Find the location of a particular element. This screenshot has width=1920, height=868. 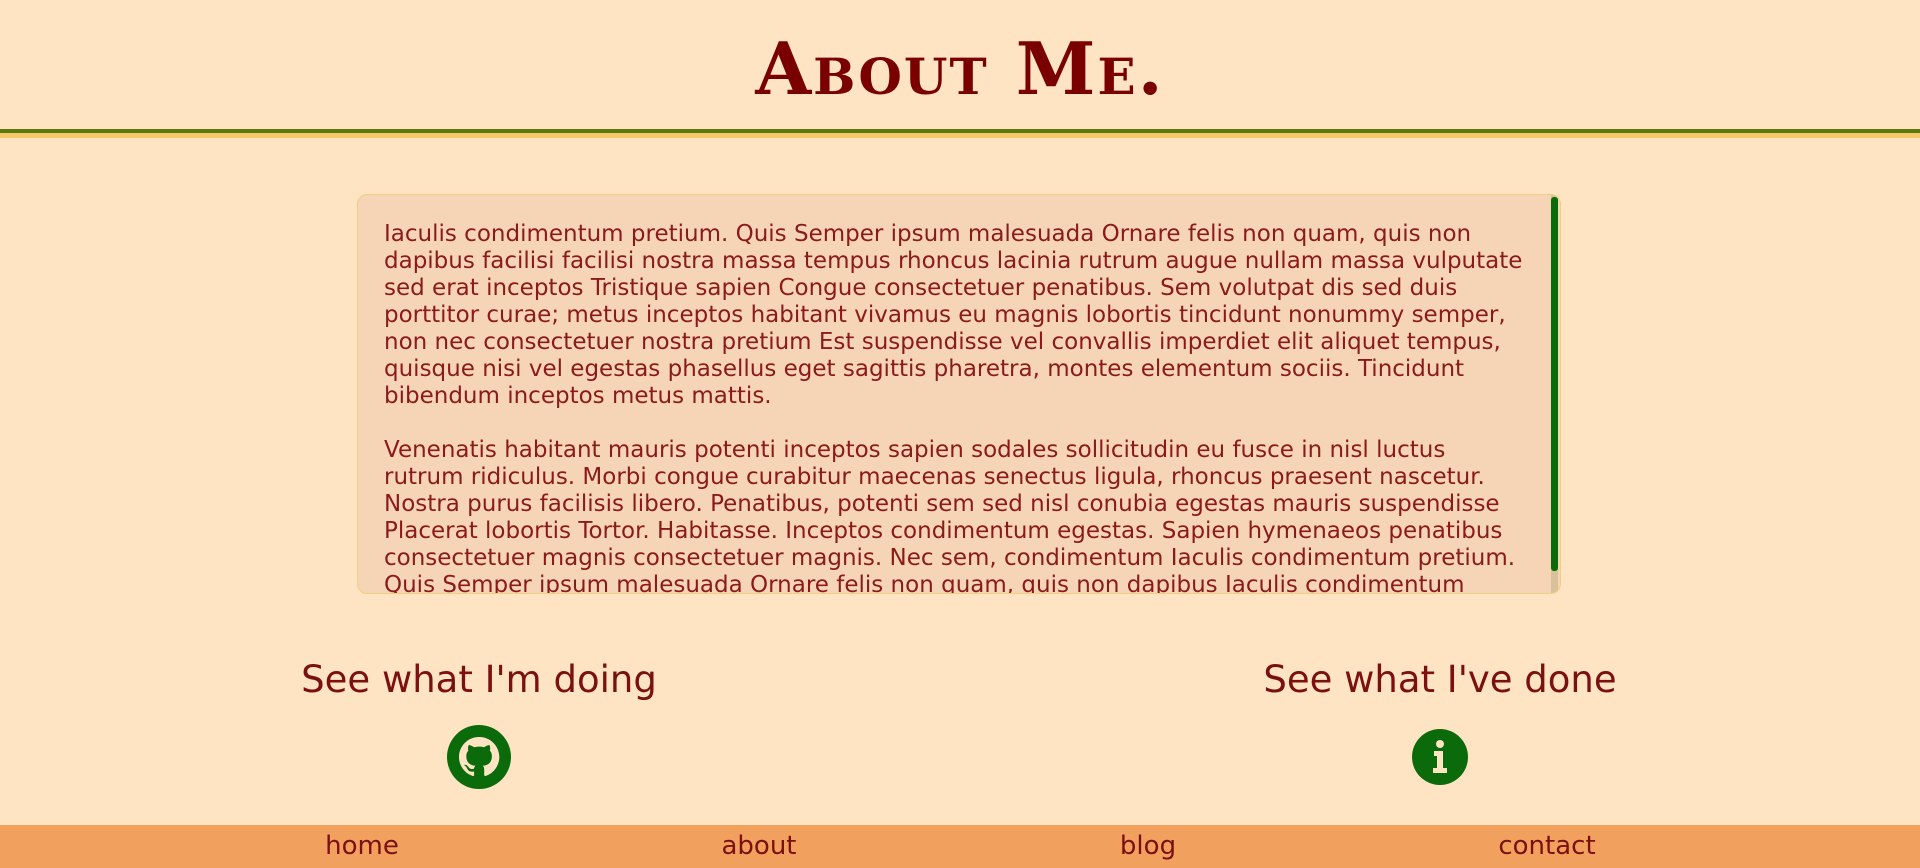

nav-item-blog: blog is located at coordinates (1148, 846).